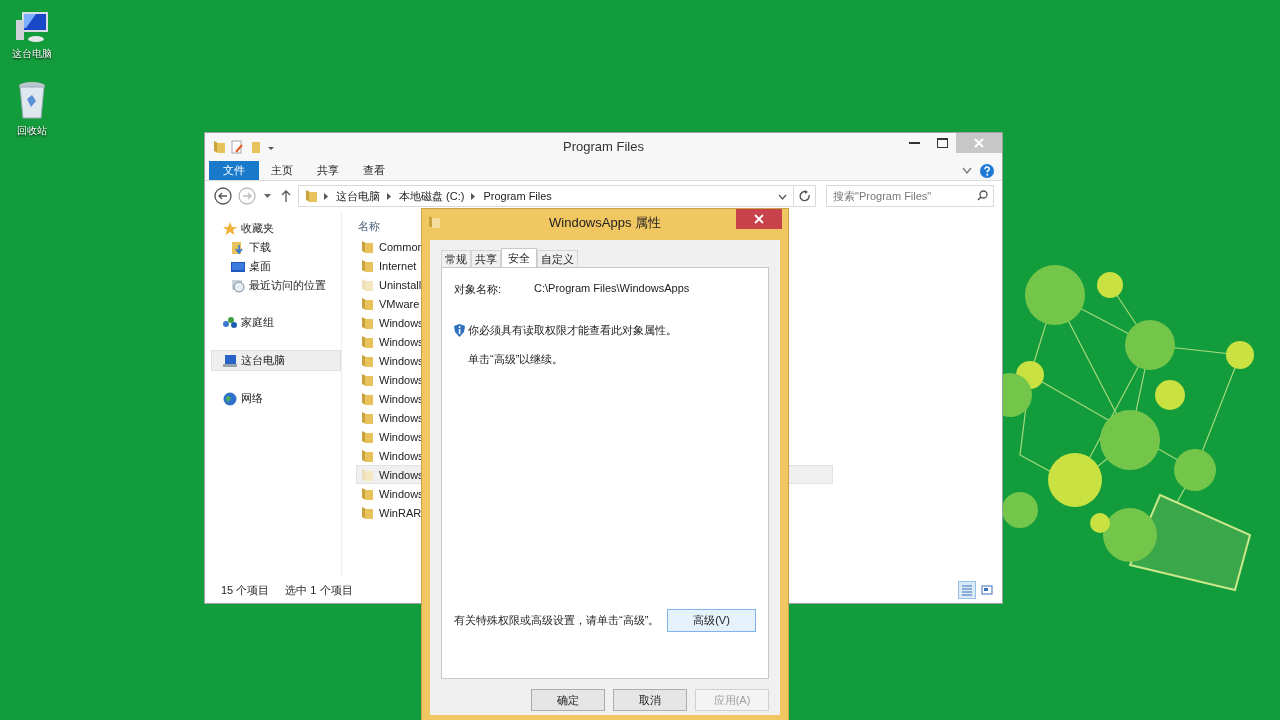 This screenshot has height=720, width=1280. I want to click on refresh-icon, so click(804, 196).